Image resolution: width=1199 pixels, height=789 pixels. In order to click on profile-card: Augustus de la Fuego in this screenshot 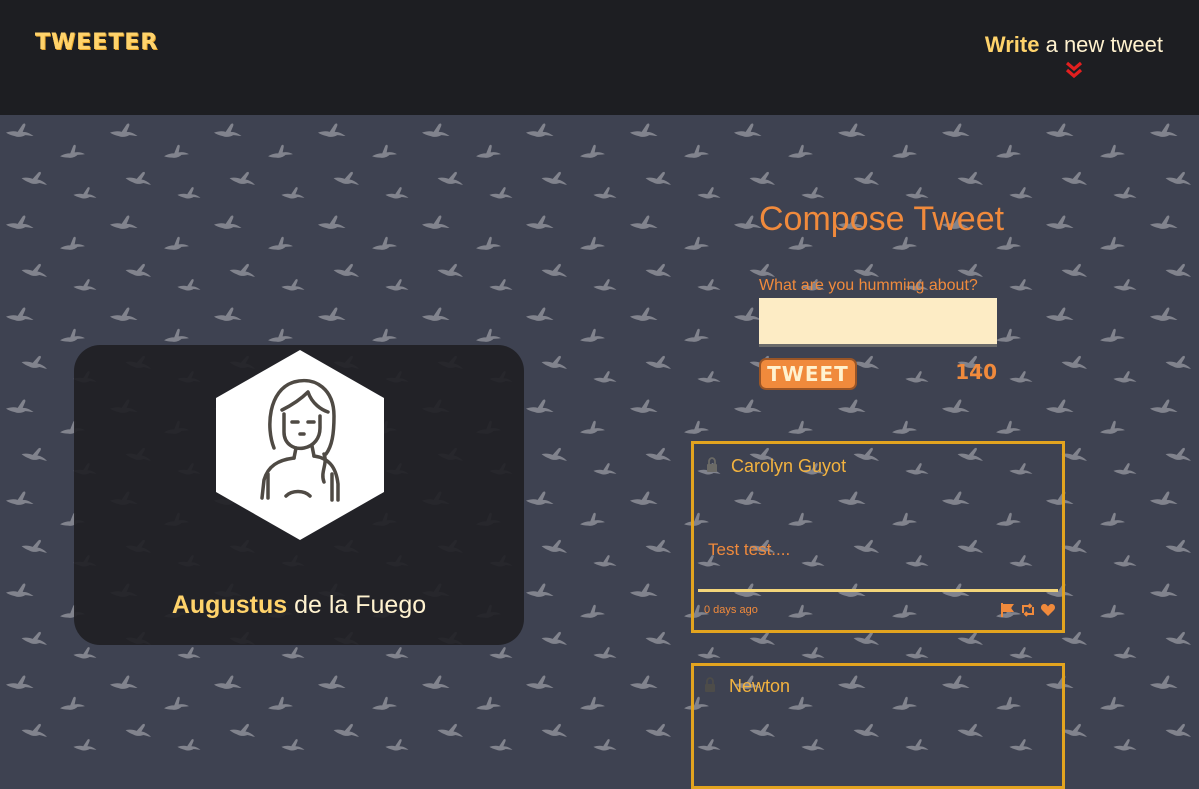, I will do `click(299, 495)`.